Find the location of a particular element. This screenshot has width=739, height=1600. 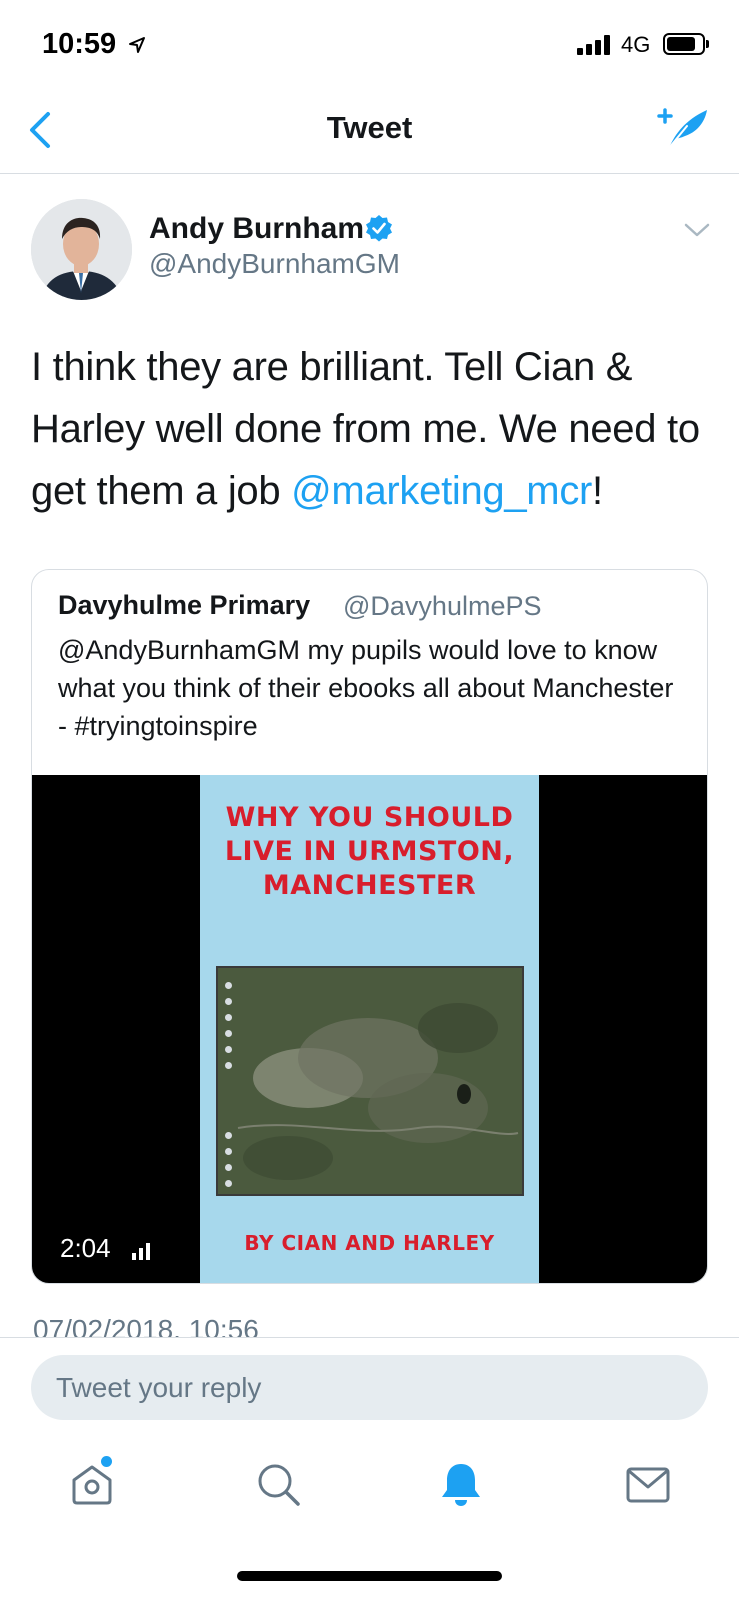

status-time: 10:59 is located at coordinates (79, 44).